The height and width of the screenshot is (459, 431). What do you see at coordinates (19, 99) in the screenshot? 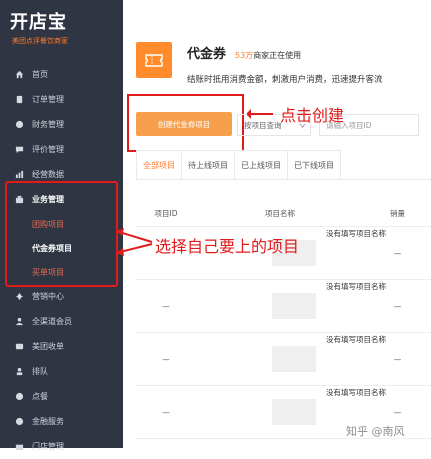
I see `order-icon` at bounding box center [19, 99].